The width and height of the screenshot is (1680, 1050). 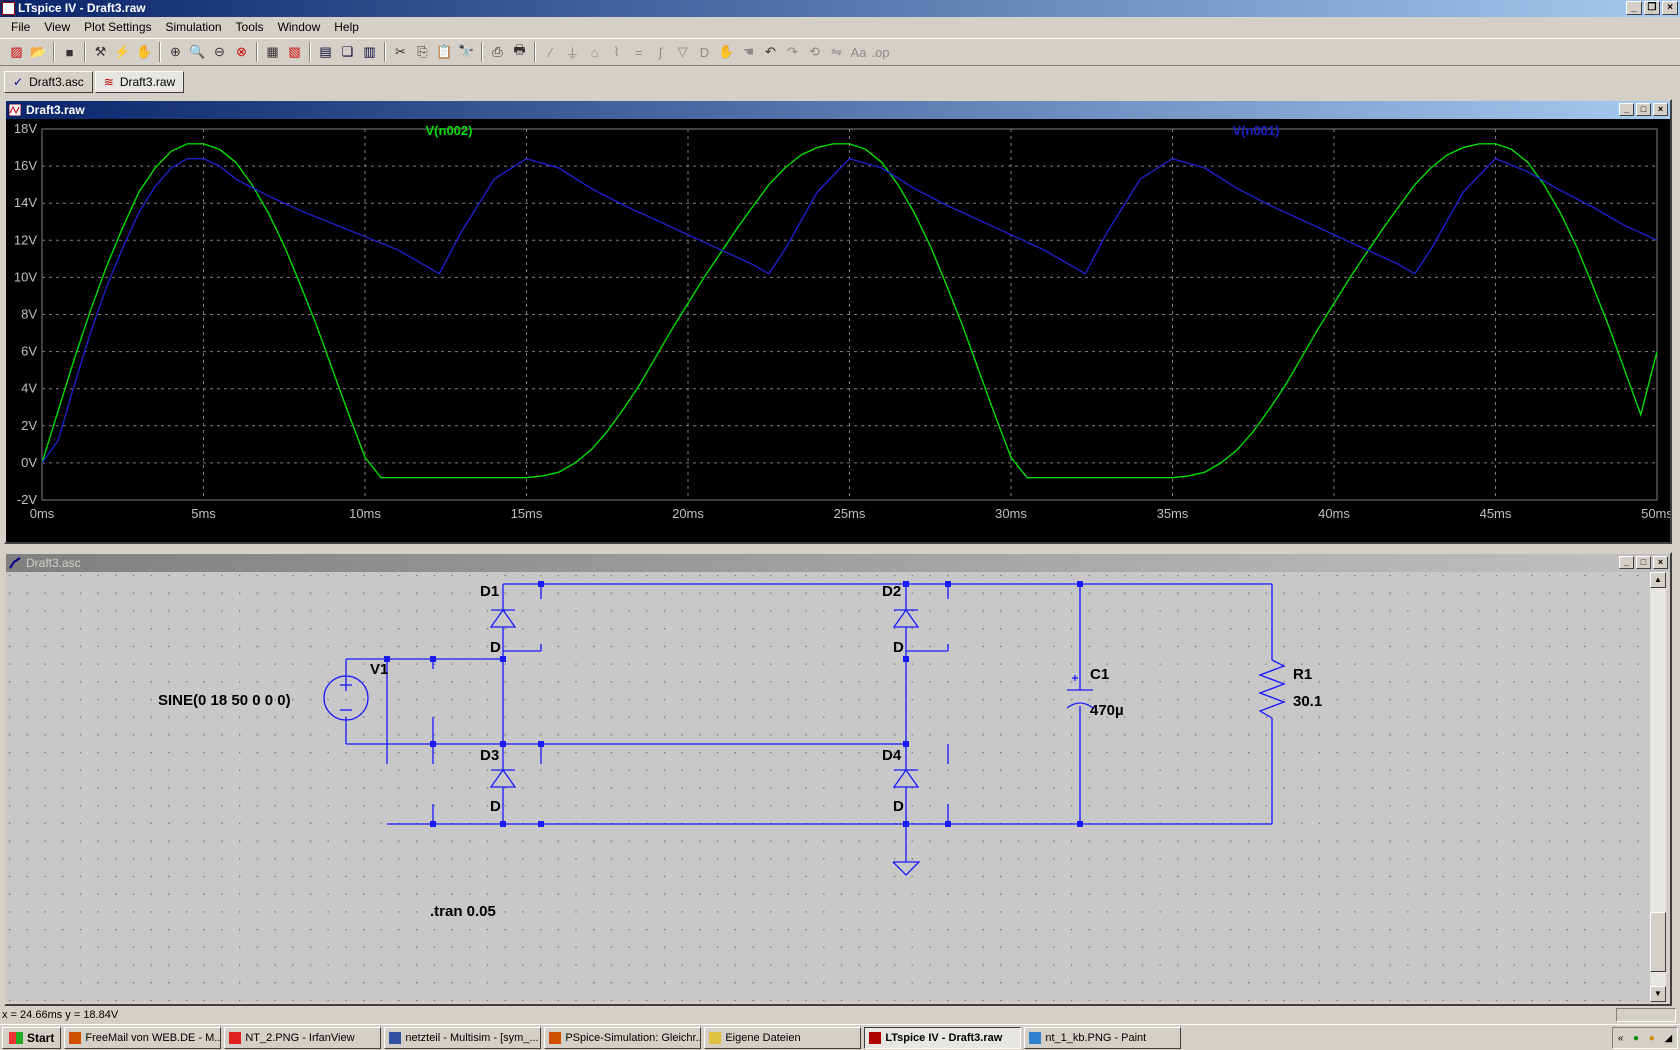 I want to click on rotate-icon: ⟲, so click(x=814, y=52).